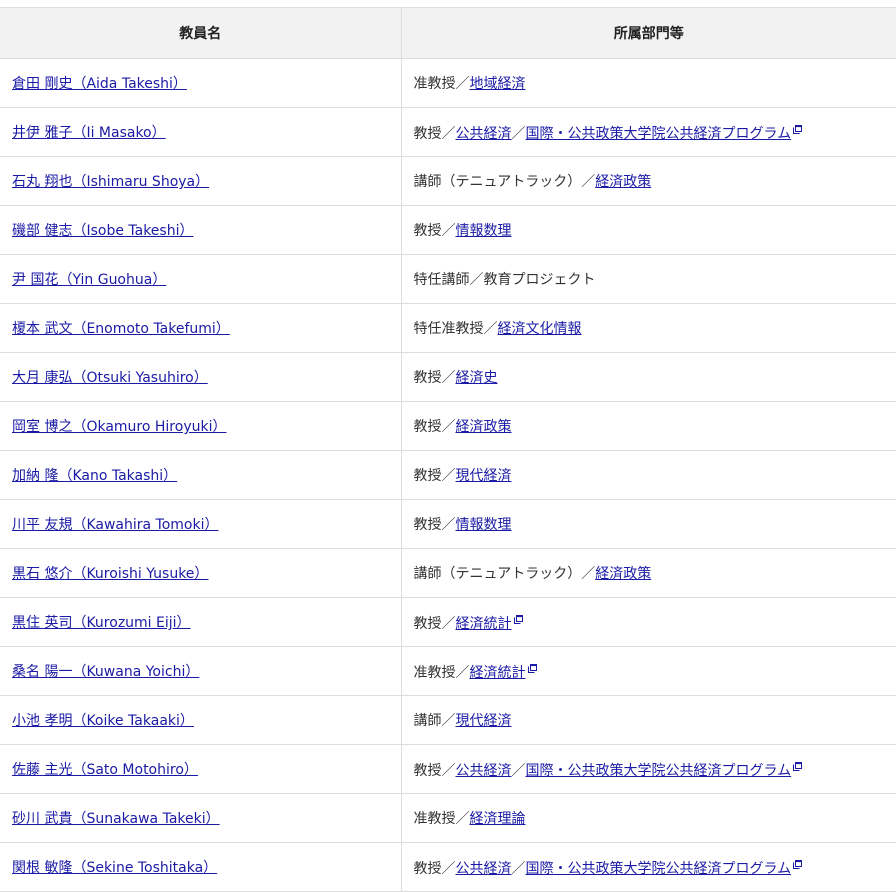 This screenshot has width=896, height=892. I want to click on faculty-name-link: 尹 国花（Yin Guohua）, so click(89, 280).